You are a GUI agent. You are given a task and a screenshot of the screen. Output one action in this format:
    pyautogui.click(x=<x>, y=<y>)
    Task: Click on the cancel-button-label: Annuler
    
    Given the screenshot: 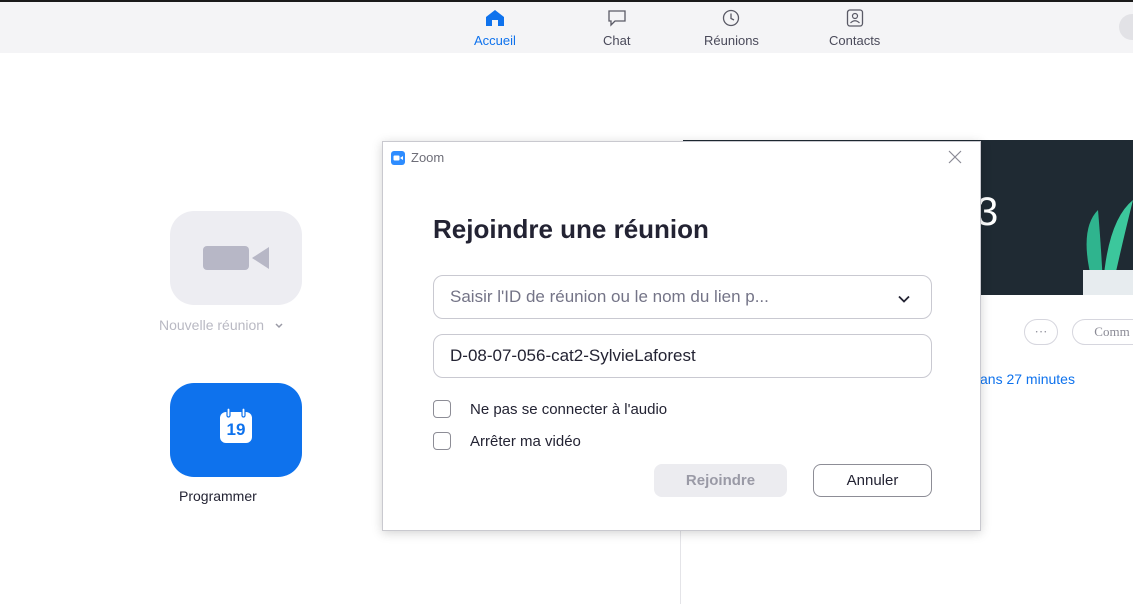 What is the action you would take?
    pyautogui.click(x=872, y=480)
    